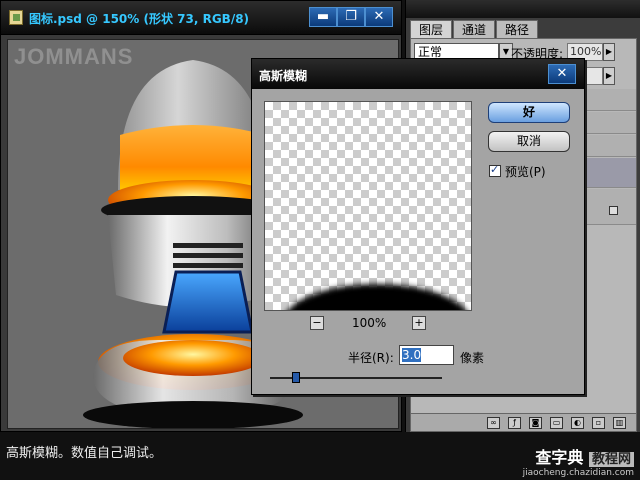 The width and height of the screenshot is (640, 480). I want to click on new-layer-icon: ▫, so click(598, 422).